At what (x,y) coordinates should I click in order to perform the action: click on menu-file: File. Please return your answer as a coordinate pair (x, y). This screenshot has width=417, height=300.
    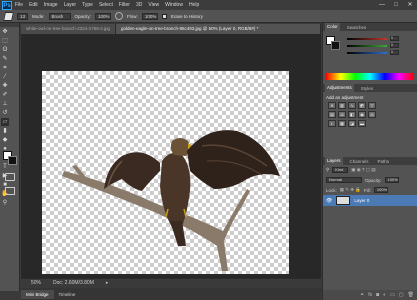
    Looking at the image, I should click on (19, 5).